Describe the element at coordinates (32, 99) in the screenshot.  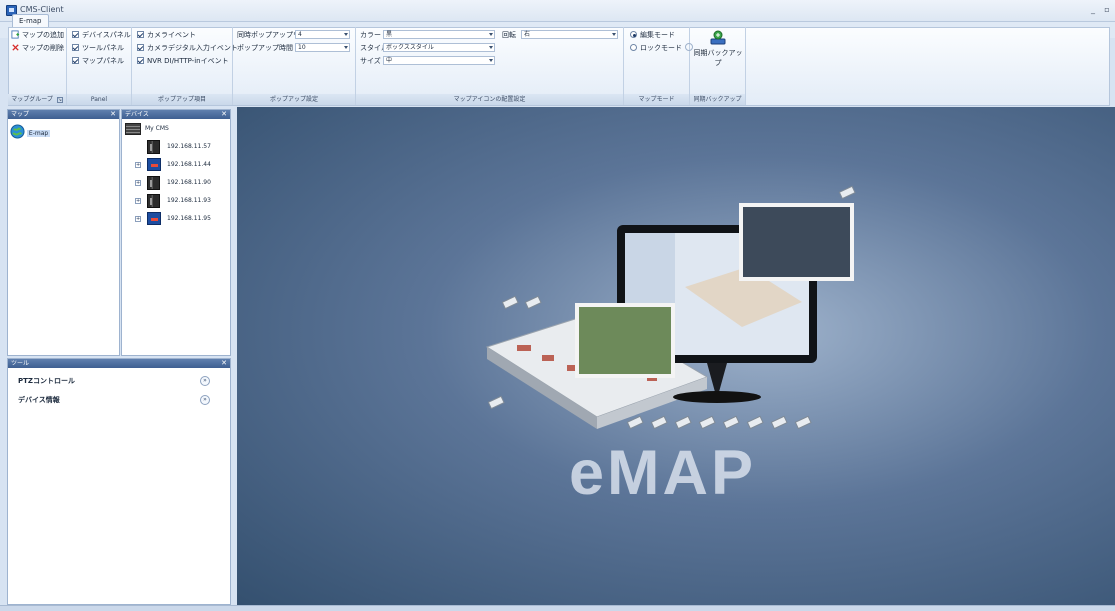
I see `map-group-caption-text: マップグループ` at that location.